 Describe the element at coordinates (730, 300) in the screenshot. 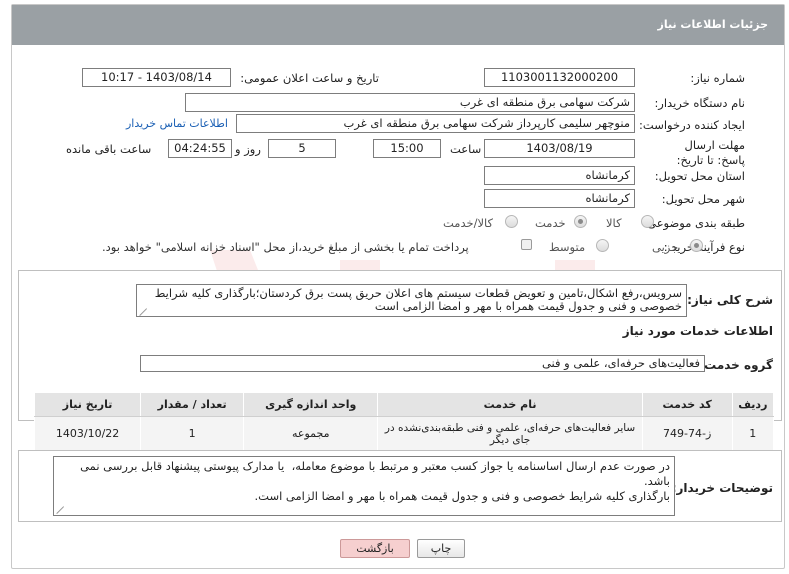

I see `description-label: شرح کلی نیاز:` at that location.